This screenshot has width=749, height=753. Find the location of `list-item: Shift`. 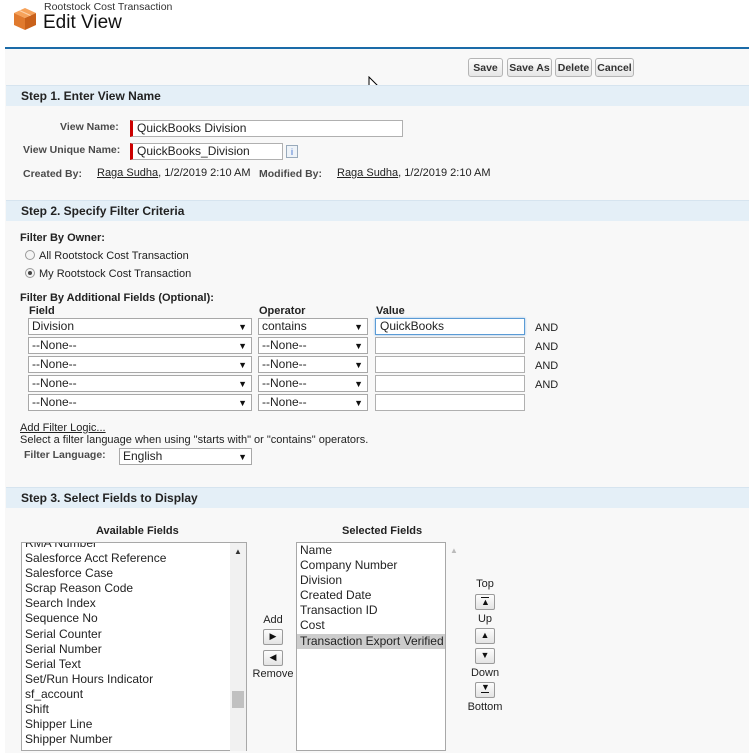

list-item: Shift is located at coordinates (134, 709).